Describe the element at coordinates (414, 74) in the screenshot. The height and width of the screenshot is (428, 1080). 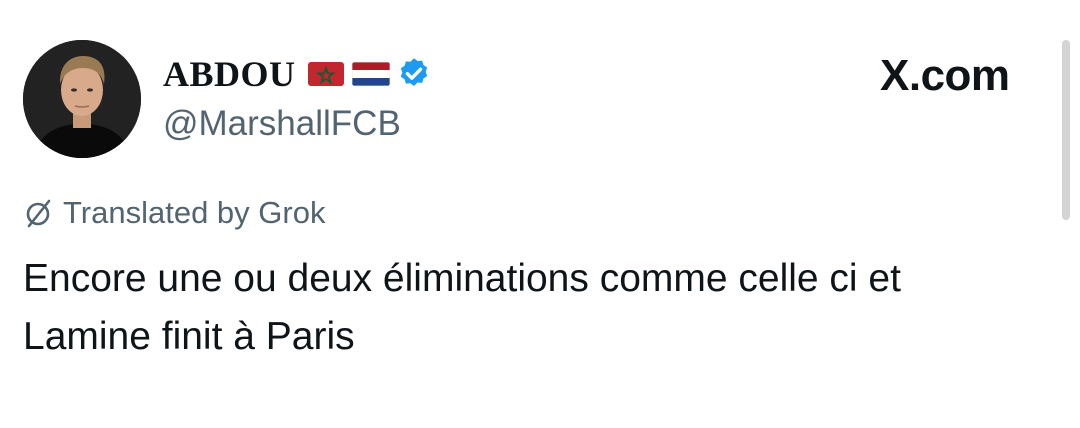
I see `verified-badge-icon` at that location.